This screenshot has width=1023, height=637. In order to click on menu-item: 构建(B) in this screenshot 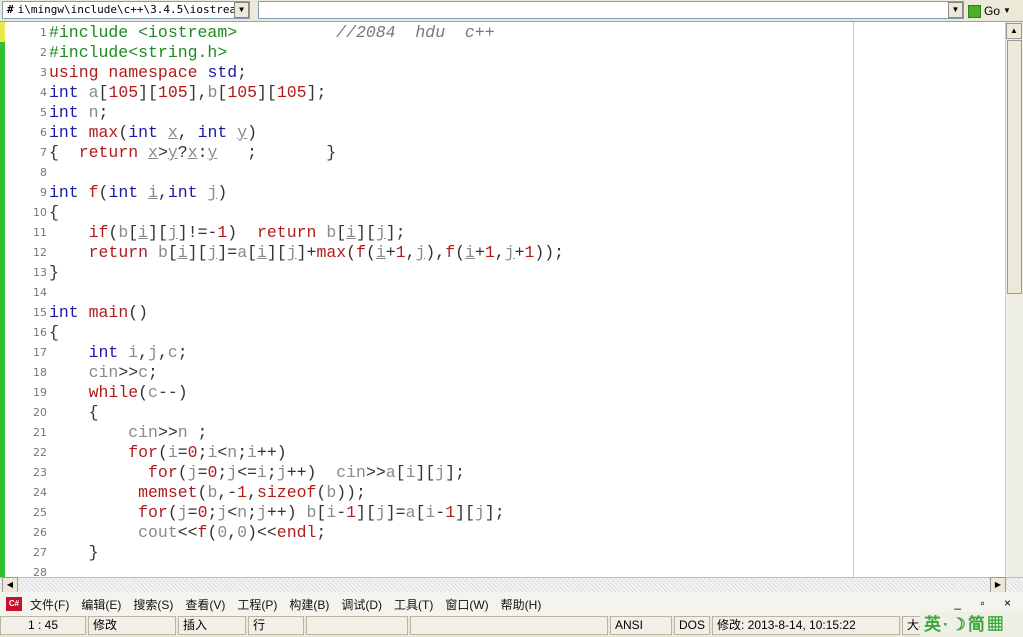, I will do `click(309, 605)`.